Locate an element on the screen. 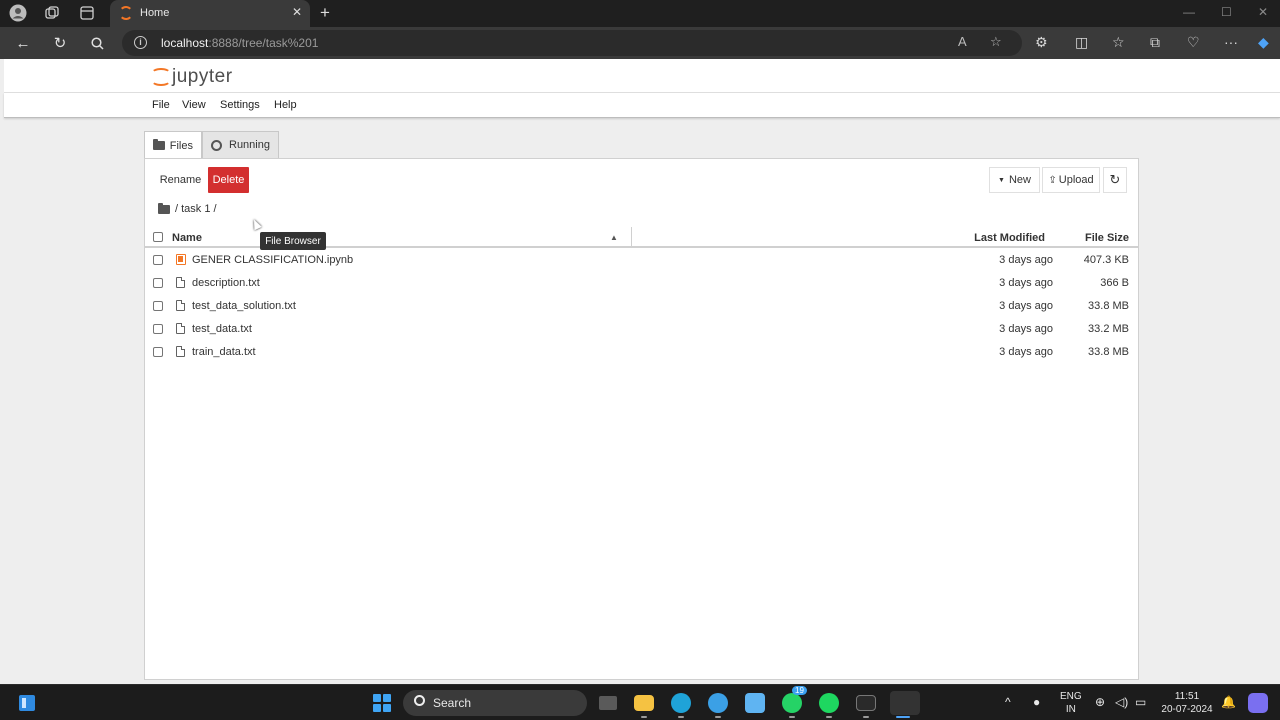 This screenshot has height=720, width=1280. search-icon is located at coordinates (97, 43).